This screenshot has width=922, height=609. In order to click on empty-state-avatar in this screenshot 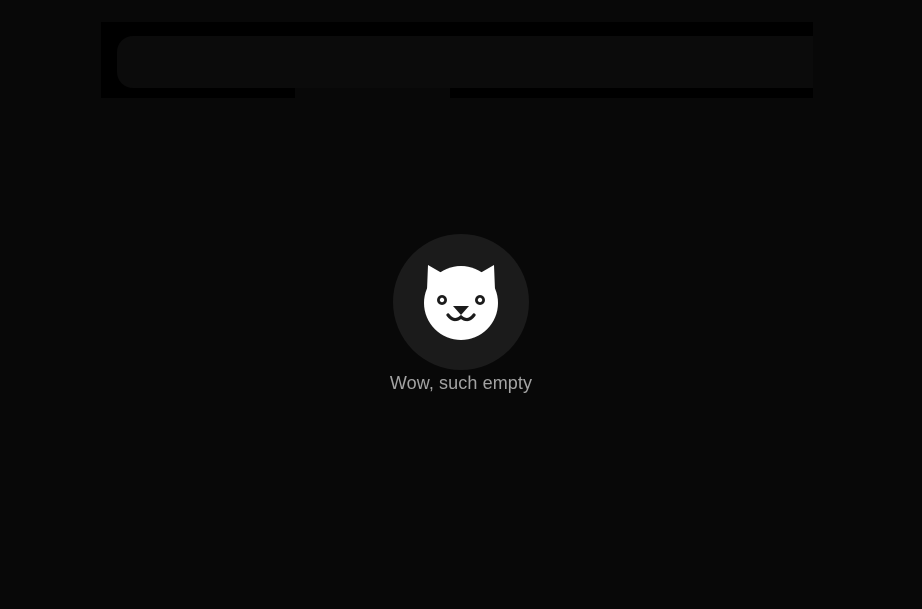, I will do `click(461, 302)`.